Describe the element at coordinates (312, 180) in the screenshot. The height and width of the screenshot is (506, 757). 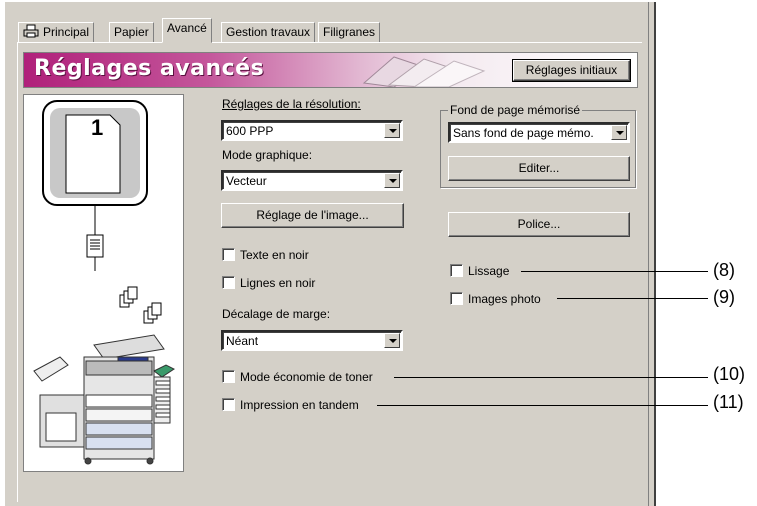
I see `graphics-mode-select: Vecteur` at that location.